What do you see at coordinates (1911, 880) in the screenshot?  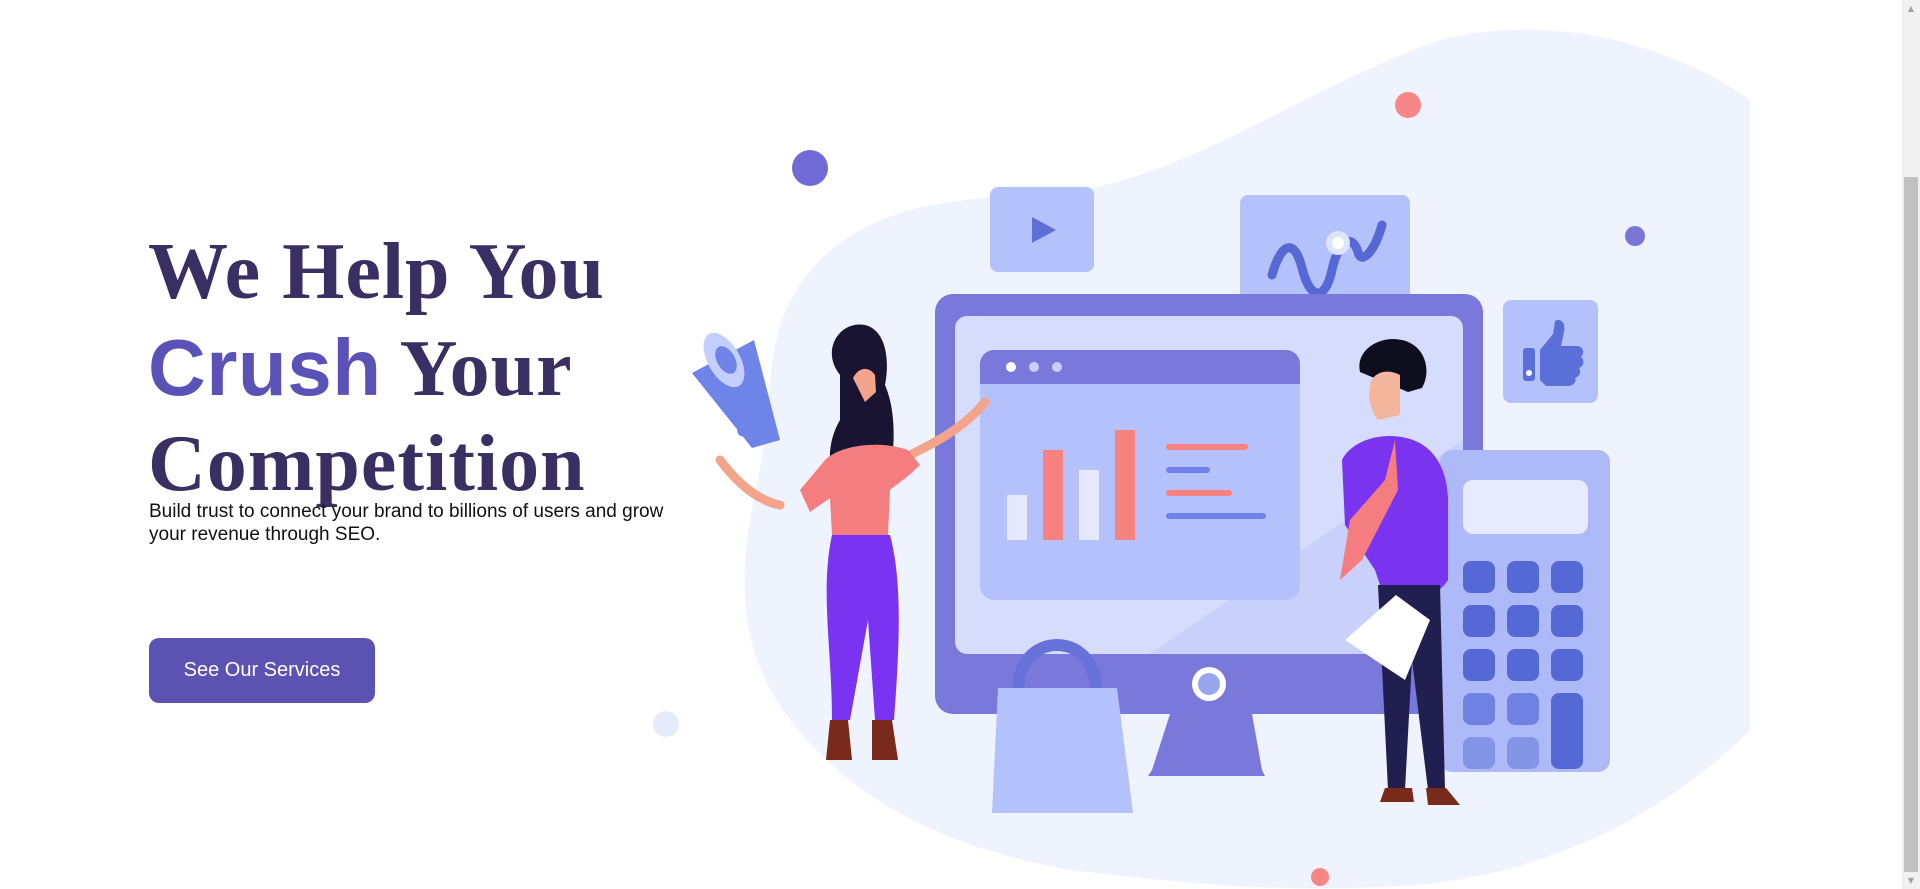 I see `scroll-down-arrow-icon: ▼` at bounding box center [1911, 880].